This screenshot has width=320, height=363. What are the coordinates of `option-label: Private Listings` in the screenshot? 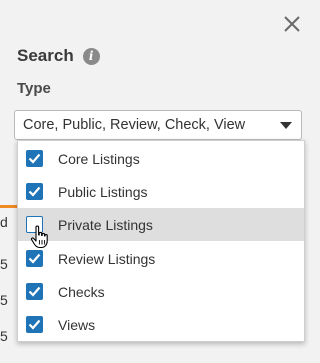 It's located at (105, 224).